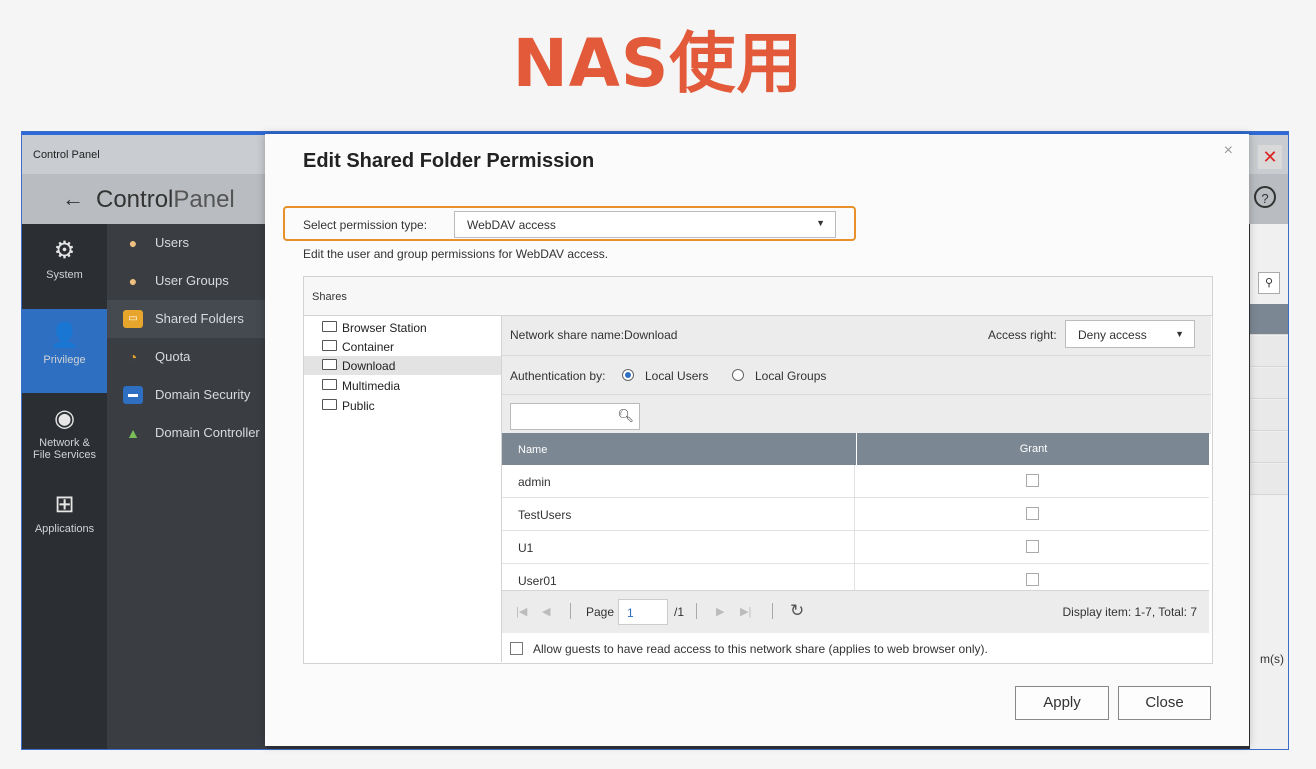 The height and width of the screenshot is (769, 1316). Describe the element at coordinates (365, 225) in the screenshot. I see `permission-type-label: Select permission type:` at that location.